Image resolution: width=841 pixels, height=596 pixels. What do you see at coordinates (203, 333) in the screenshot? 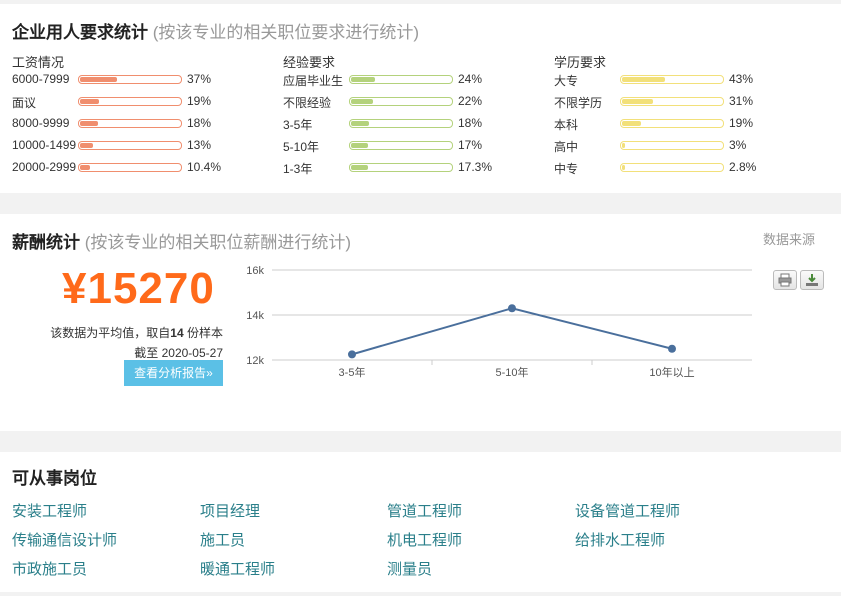
I see `sample-note-suffix: 份样本` at bounding box center [203, 333].